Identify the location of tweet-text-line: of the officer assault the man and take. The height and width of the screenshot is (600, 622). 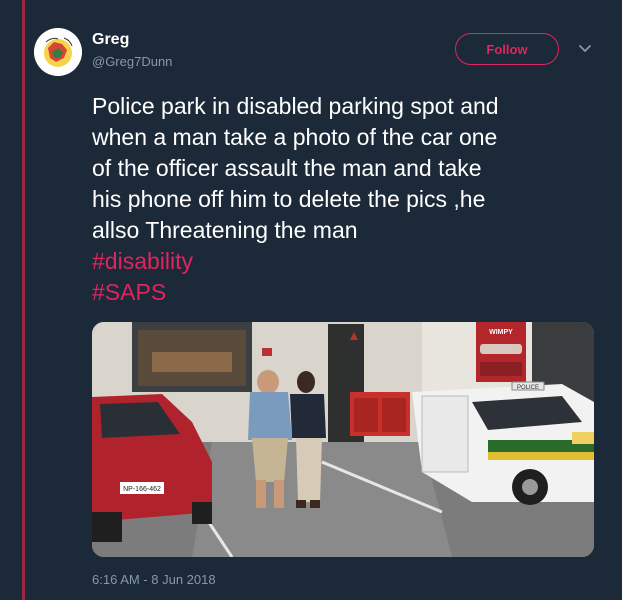
(287, 168).